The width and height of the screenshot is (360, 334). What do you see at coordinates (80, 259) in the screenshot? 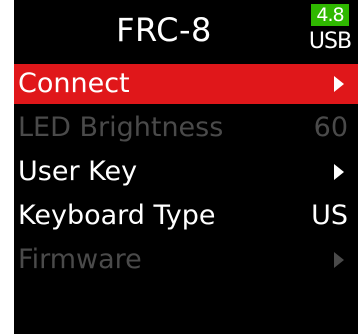
I see `menu-item-label: Firmware` at bounding box center [80, 259].